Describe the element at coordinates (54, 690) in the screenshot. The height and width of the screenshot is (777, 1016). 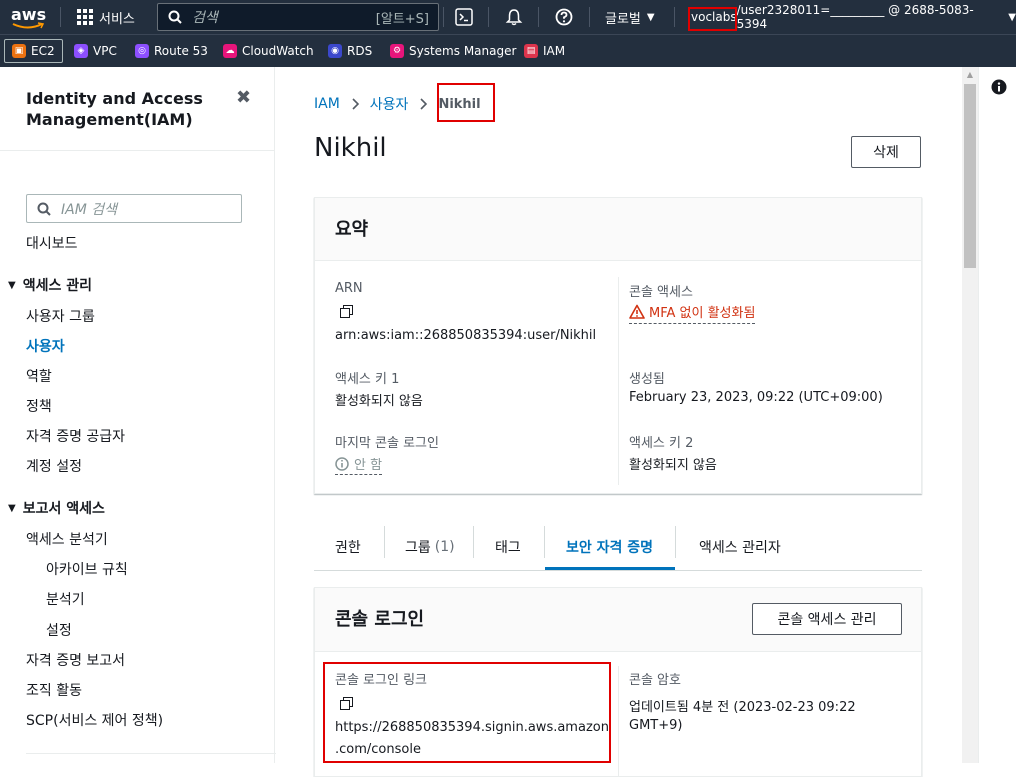
I see `sidebar-item-organization-activity: 조직 활동` at that location.